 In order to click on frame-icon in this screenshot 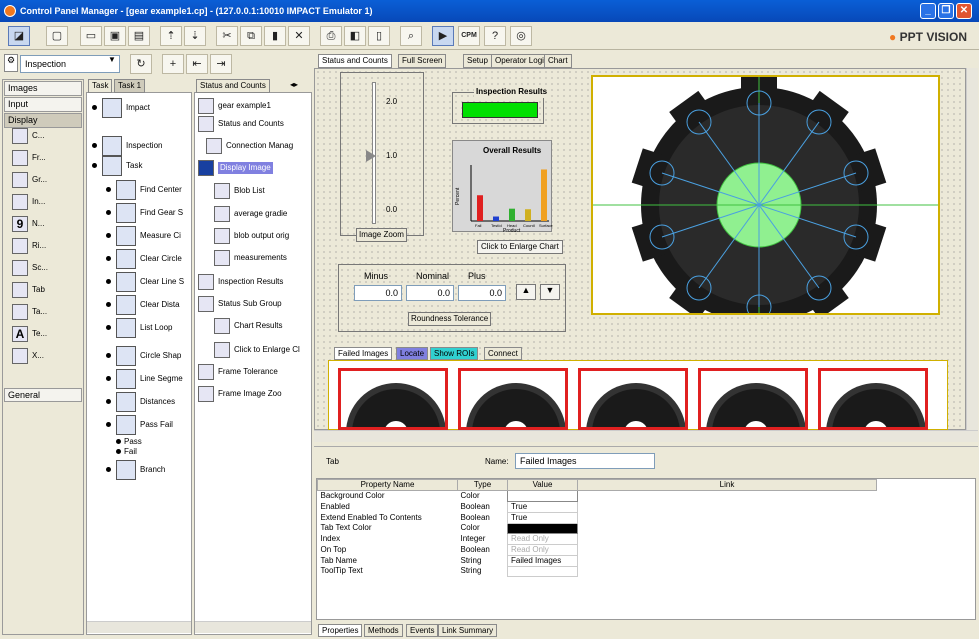, I will do `click(20, 158)`.